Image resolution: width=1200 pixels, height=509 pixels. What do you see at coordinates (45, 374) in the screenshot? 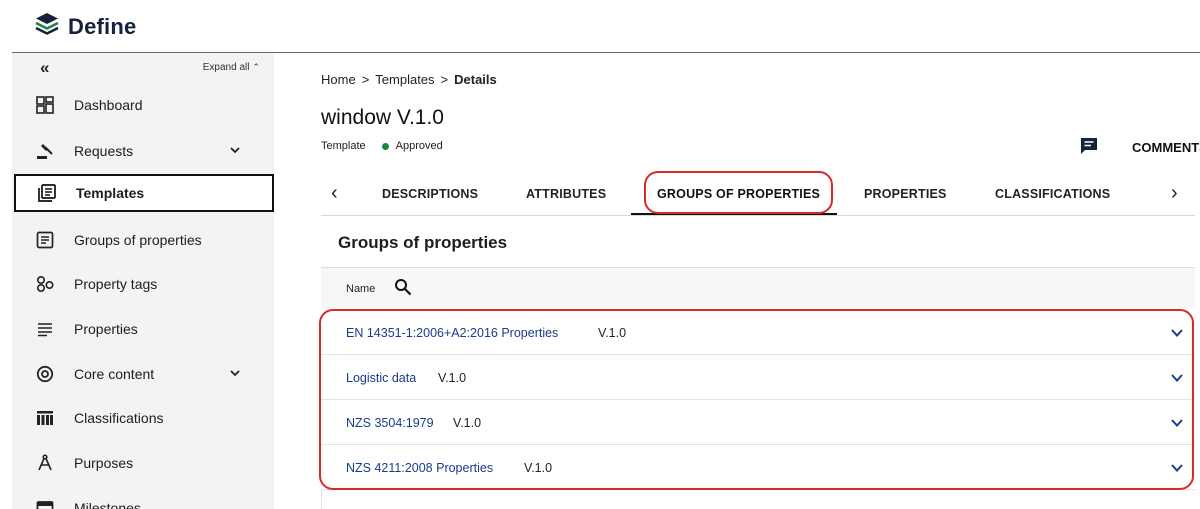
I see `at-target-icon` at bounding box center [45, 374].